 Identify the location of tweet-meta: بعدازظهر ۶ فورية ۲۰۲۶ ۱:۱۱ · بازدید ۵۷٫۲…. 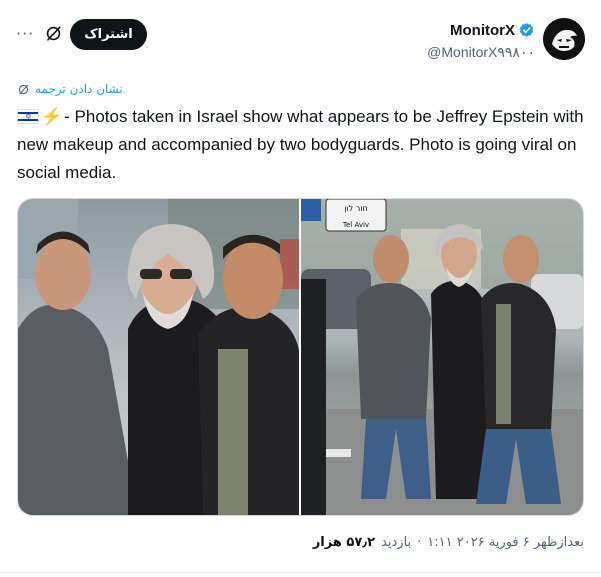
(448, 542).